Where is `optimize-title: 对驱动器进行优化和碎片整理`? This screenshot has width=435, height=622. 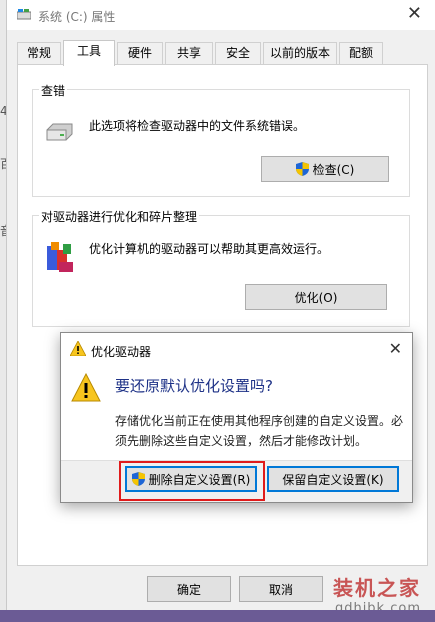
optimize-title: 对驱动器进行优化和碎片整理 is located at coordinates (119, 216).